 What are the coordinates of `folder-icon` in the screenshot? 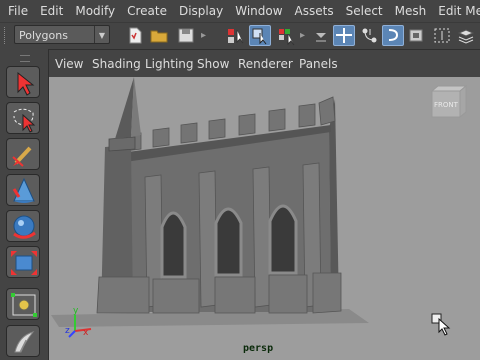 It's located at (159, 36).